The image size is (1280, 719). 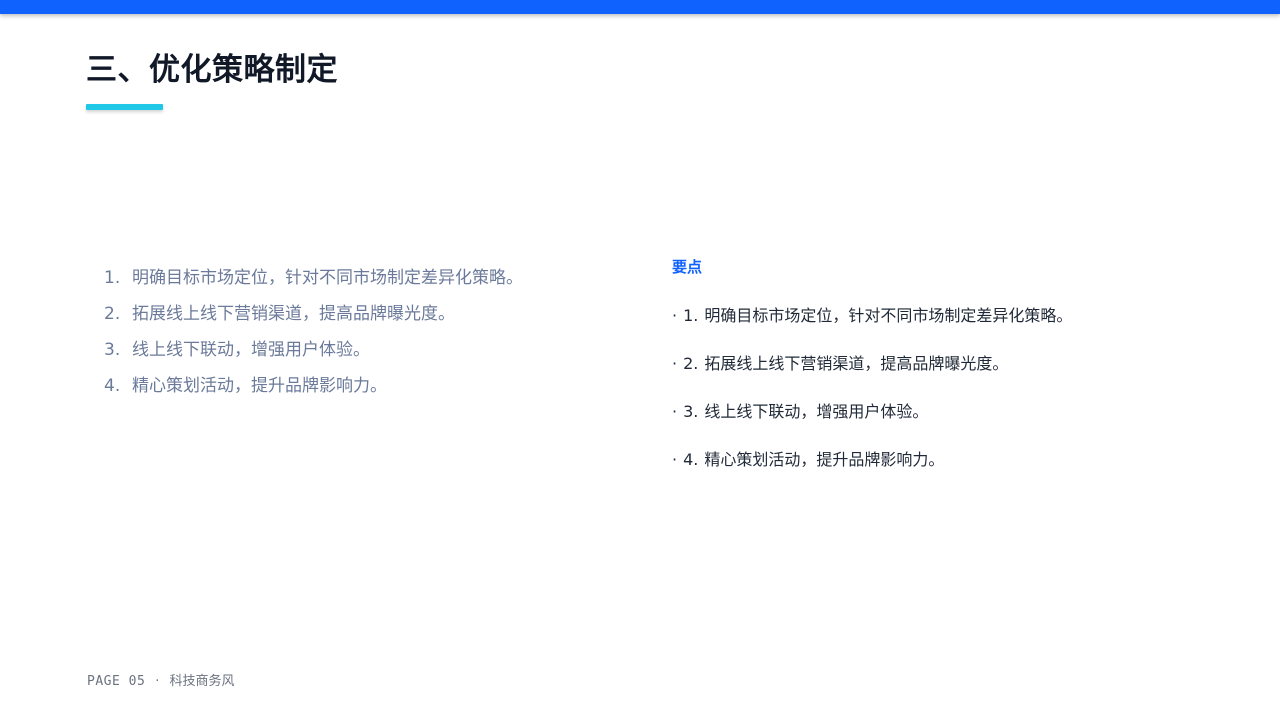 I want to click on list-item-number: 3., so click(x=112, y=350).